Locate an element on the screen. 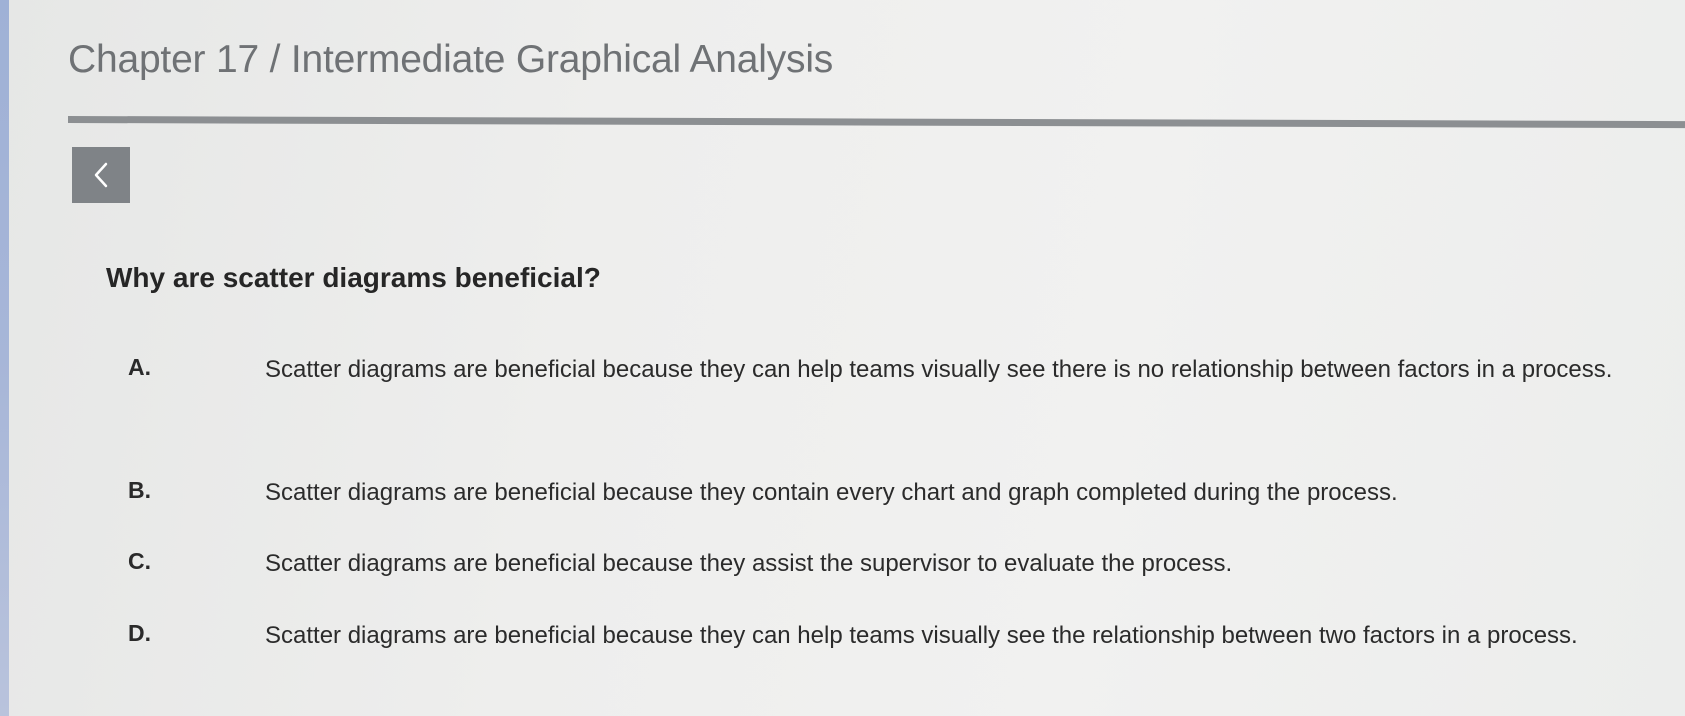 Image resolution: width=1685 pixels, height=716 pixels. option-letter: B. is located at coordinates (139, 490).